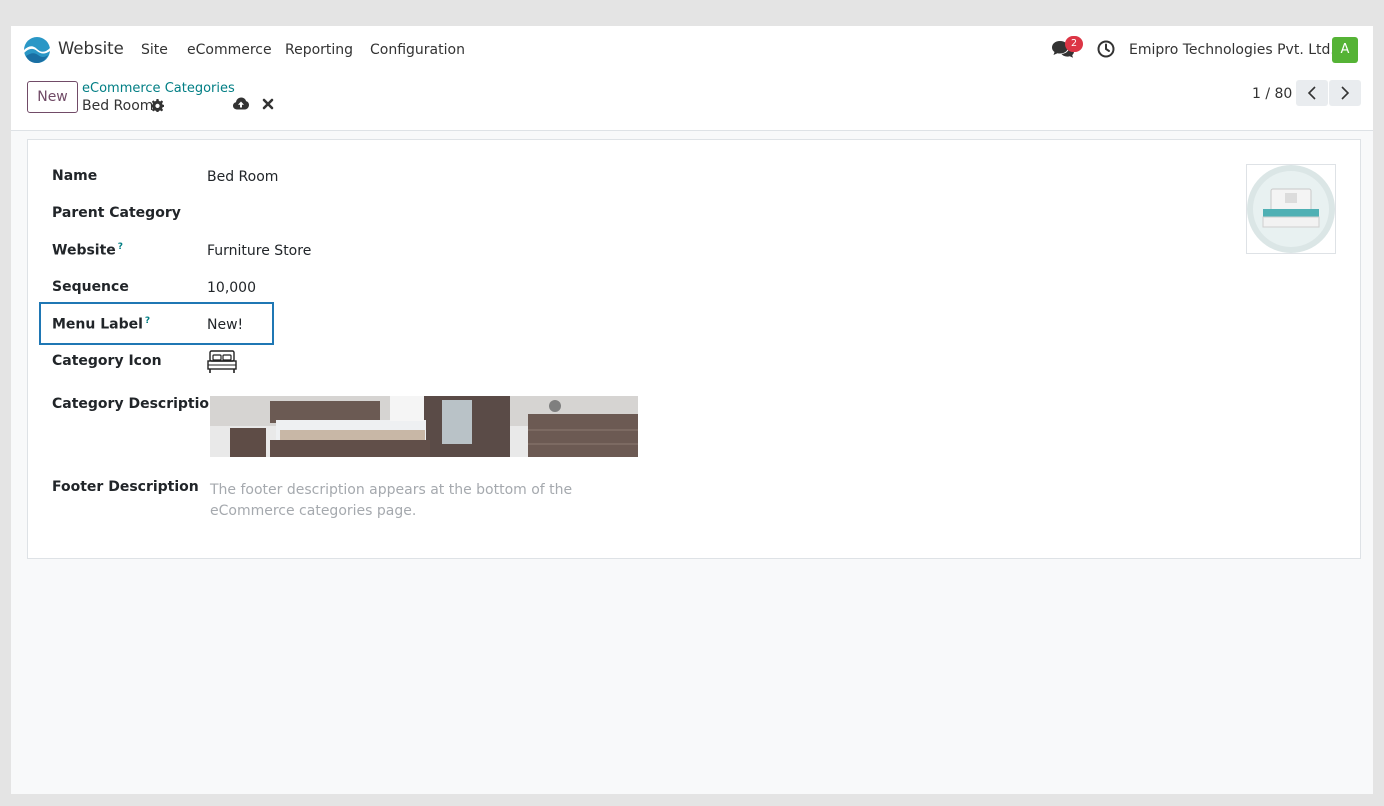  I want to click on category-image-thumbnail, so click(1291, 209).